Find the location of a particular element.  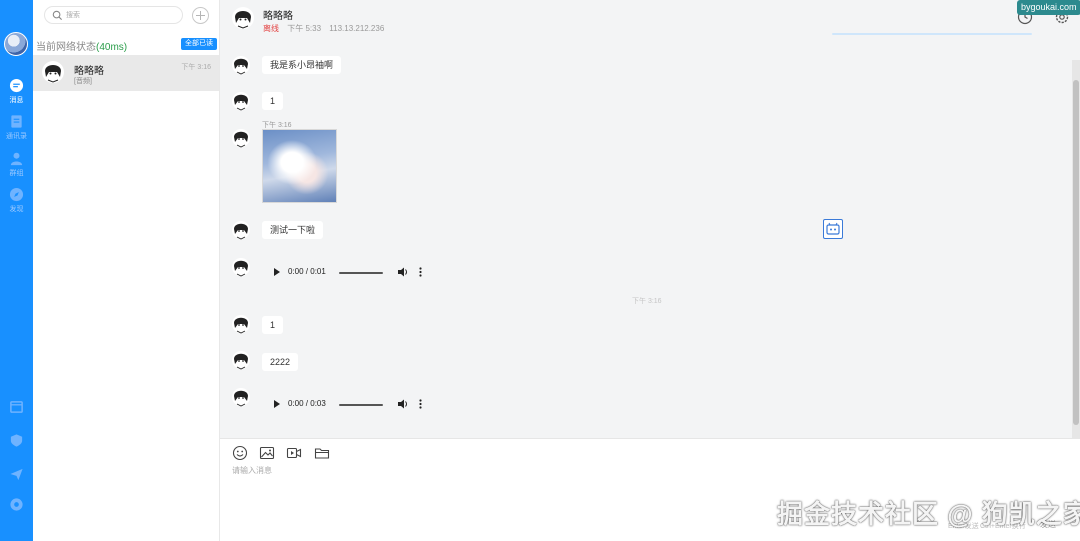

image-icon is located at coordinates (267, 453).